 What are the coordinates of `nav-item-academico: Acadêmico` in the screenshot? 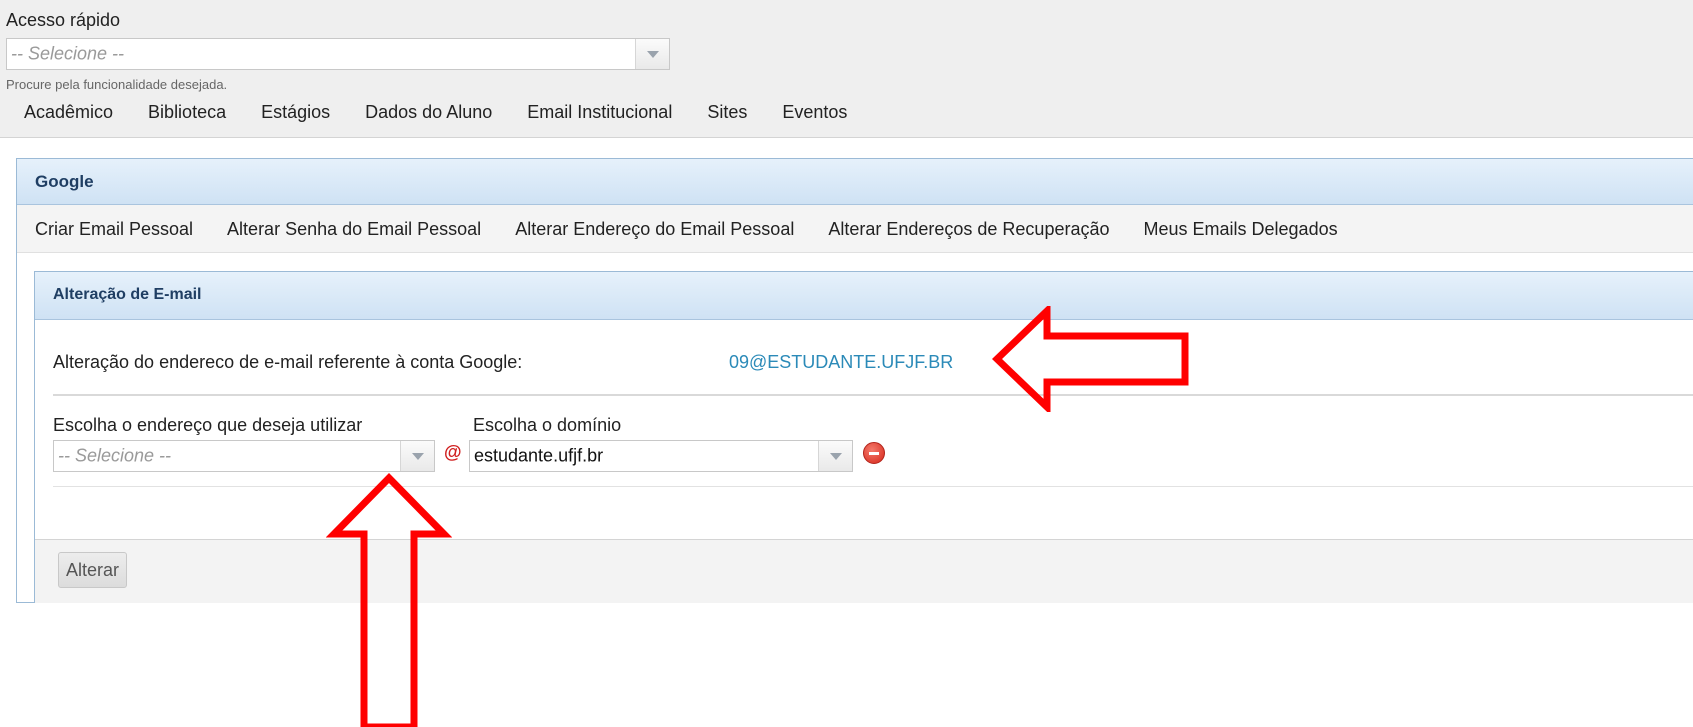 It's located at (68, 112).